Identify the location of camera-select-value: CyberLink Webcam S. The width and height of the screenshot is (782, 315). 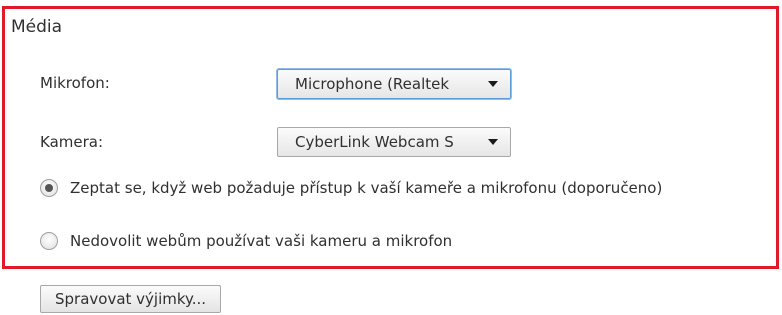
(374, 142).